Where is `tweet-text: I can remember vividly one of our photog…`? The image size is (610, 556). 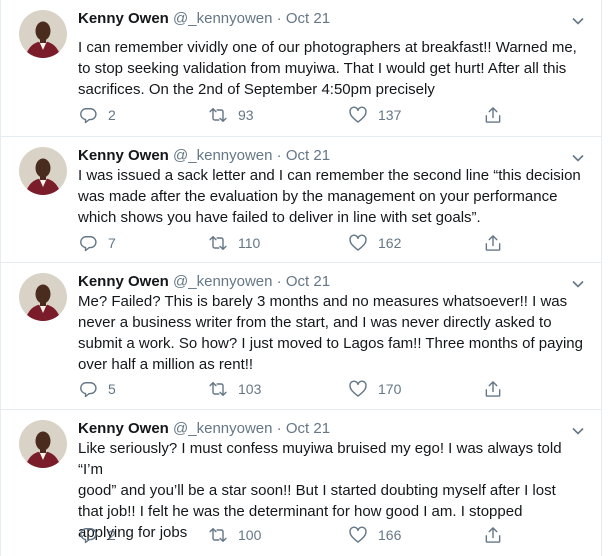
tweet-text: I can remember vividly one of our photog… is located at coordinates (327, 68).